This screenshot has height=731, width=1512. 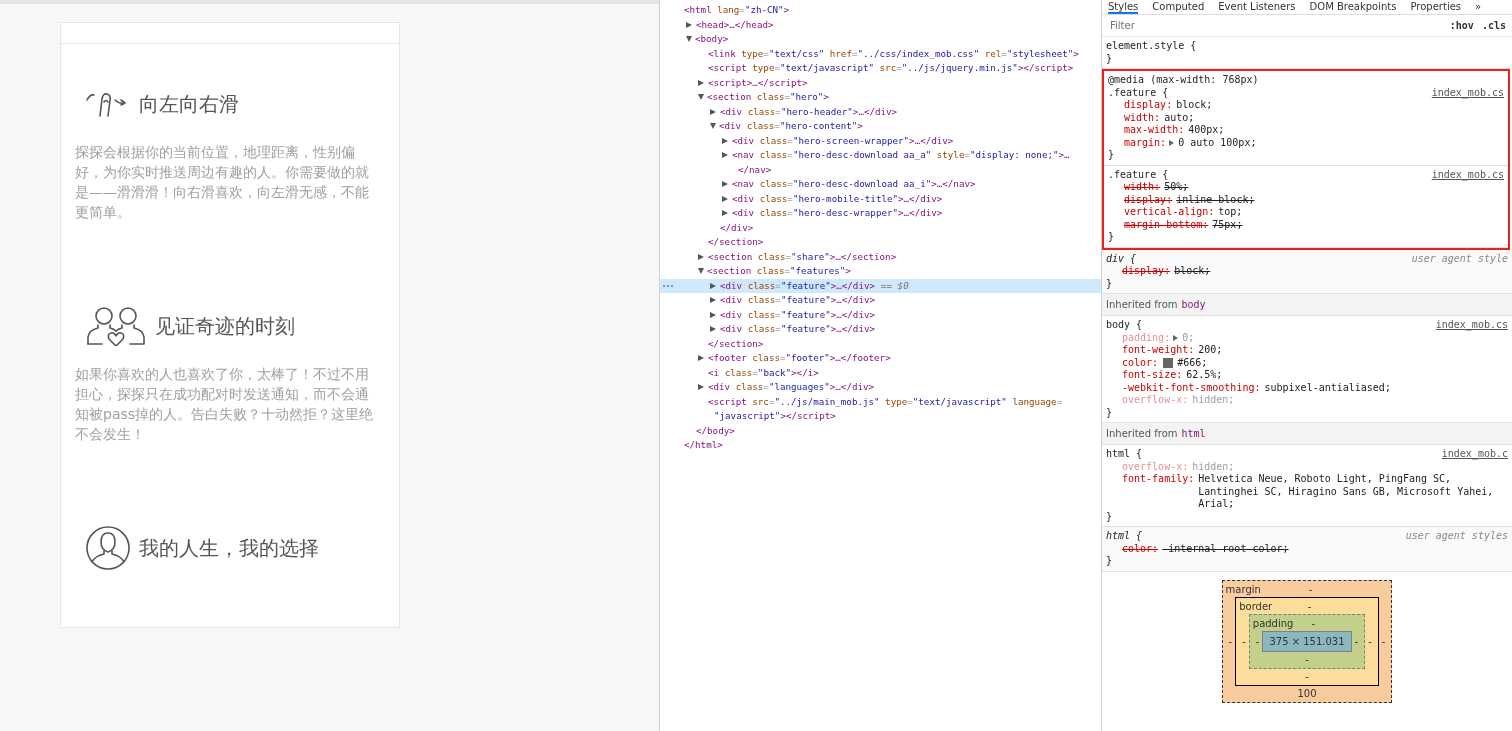 I want to click on dom-node-text: <div class="hero-header">…</div>, so click(x=809, y=111).